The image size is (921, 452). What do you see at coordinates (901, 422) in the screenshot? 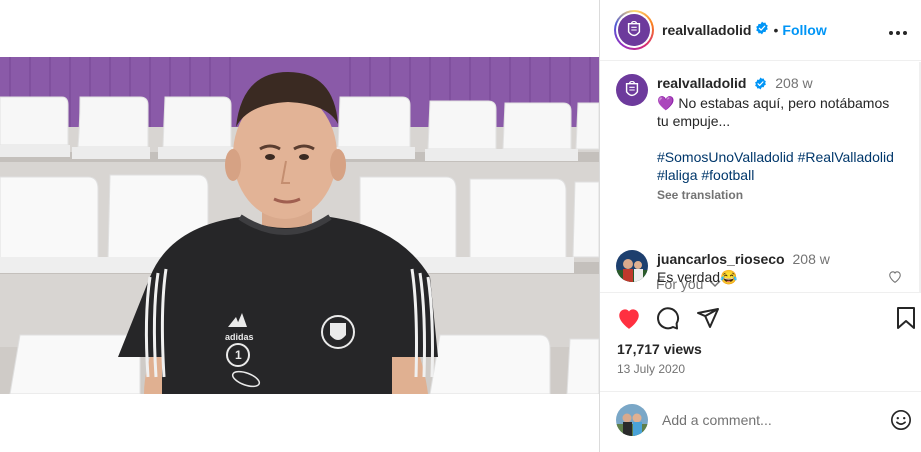
I see `emoji-smiley-icon` at bounding box center [901, 422].